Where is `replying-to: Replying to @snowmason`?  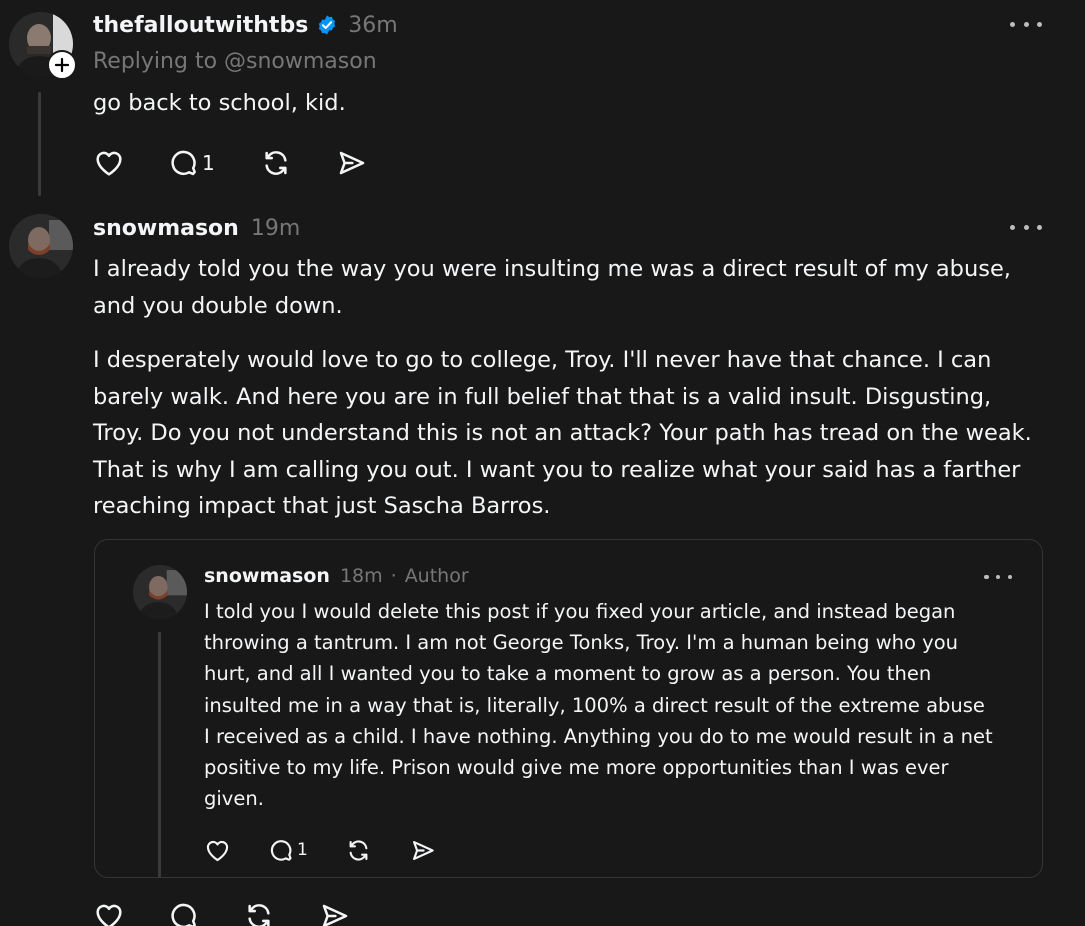 replying-to: Replying to @snowmason is located at coordinates (235, 62).